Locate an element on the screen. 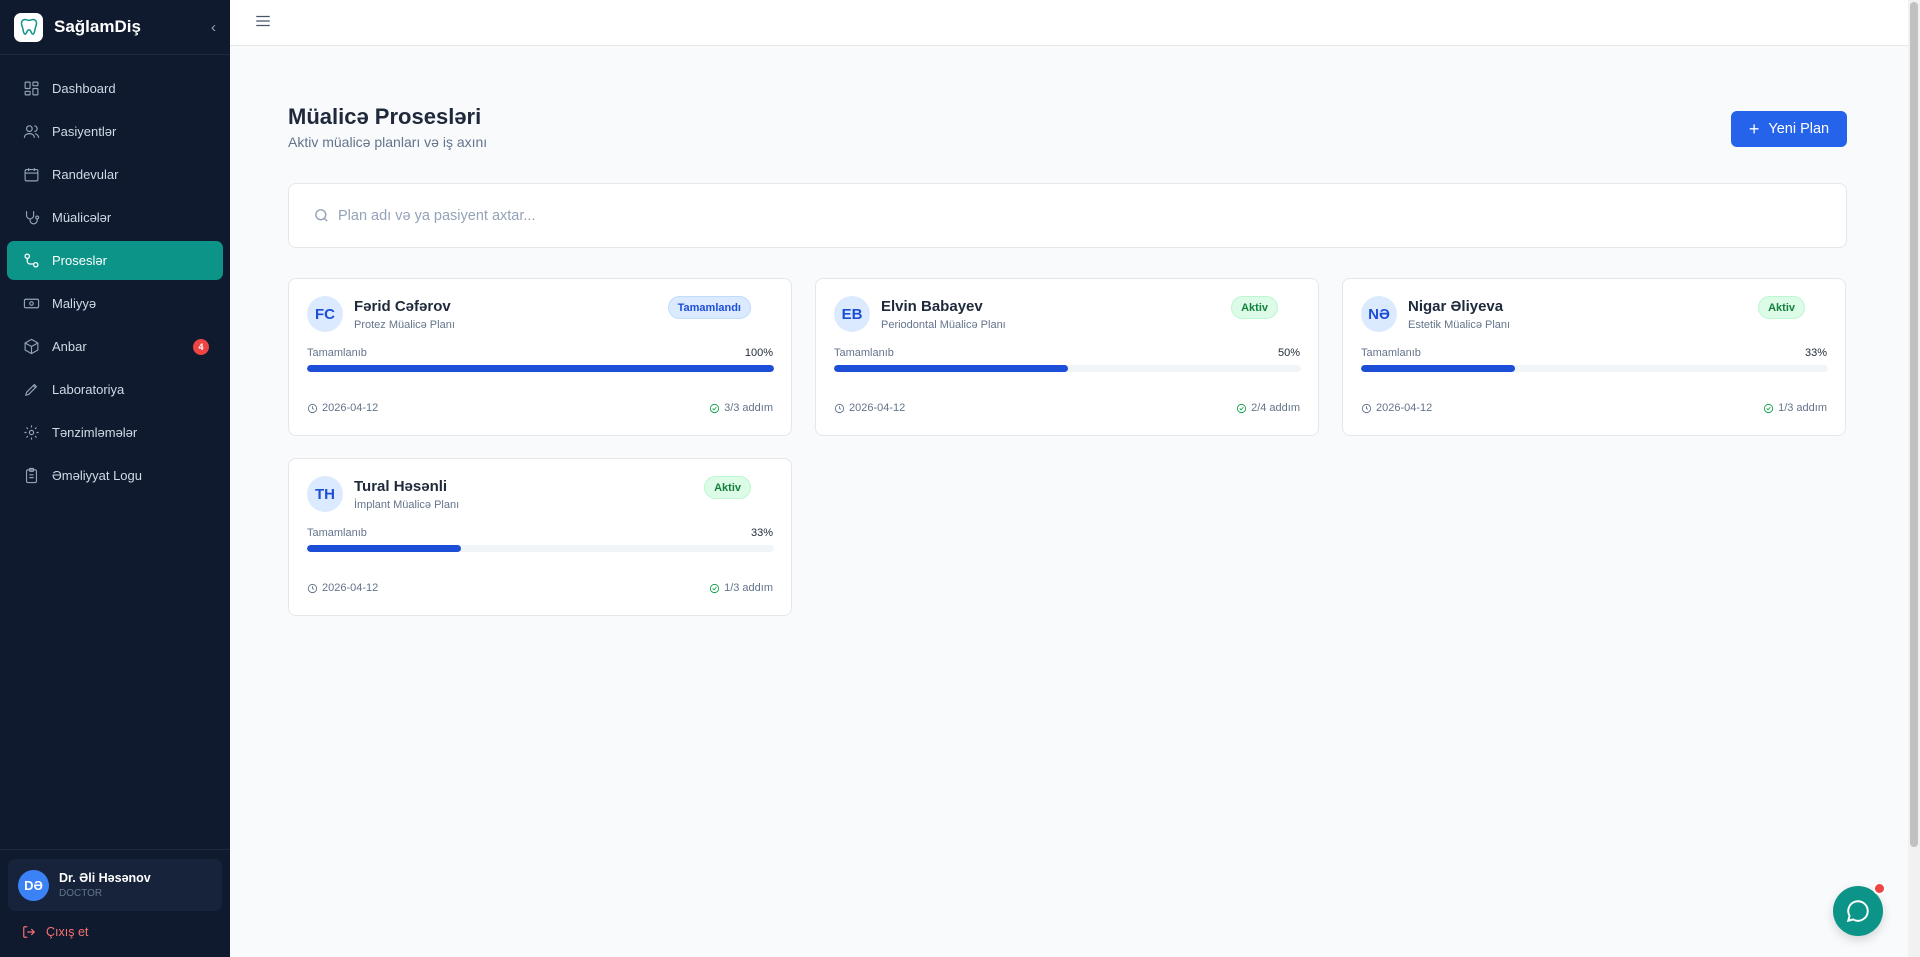 Image resolution: width=1920 pixels, height=957 pixels. page-subtitle: Aktiv müalicə planları və iş axını is located at coordinates (388, 142).